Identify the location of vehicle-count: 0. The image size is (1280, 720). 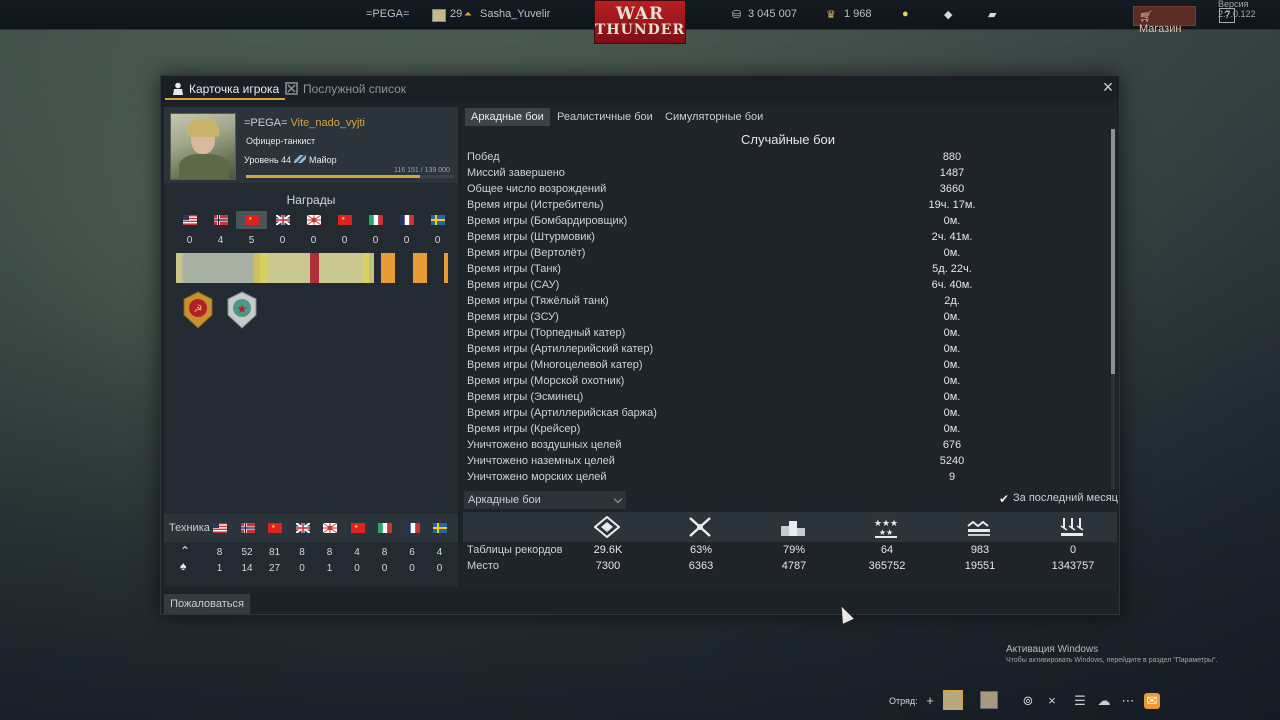
(412, 568).